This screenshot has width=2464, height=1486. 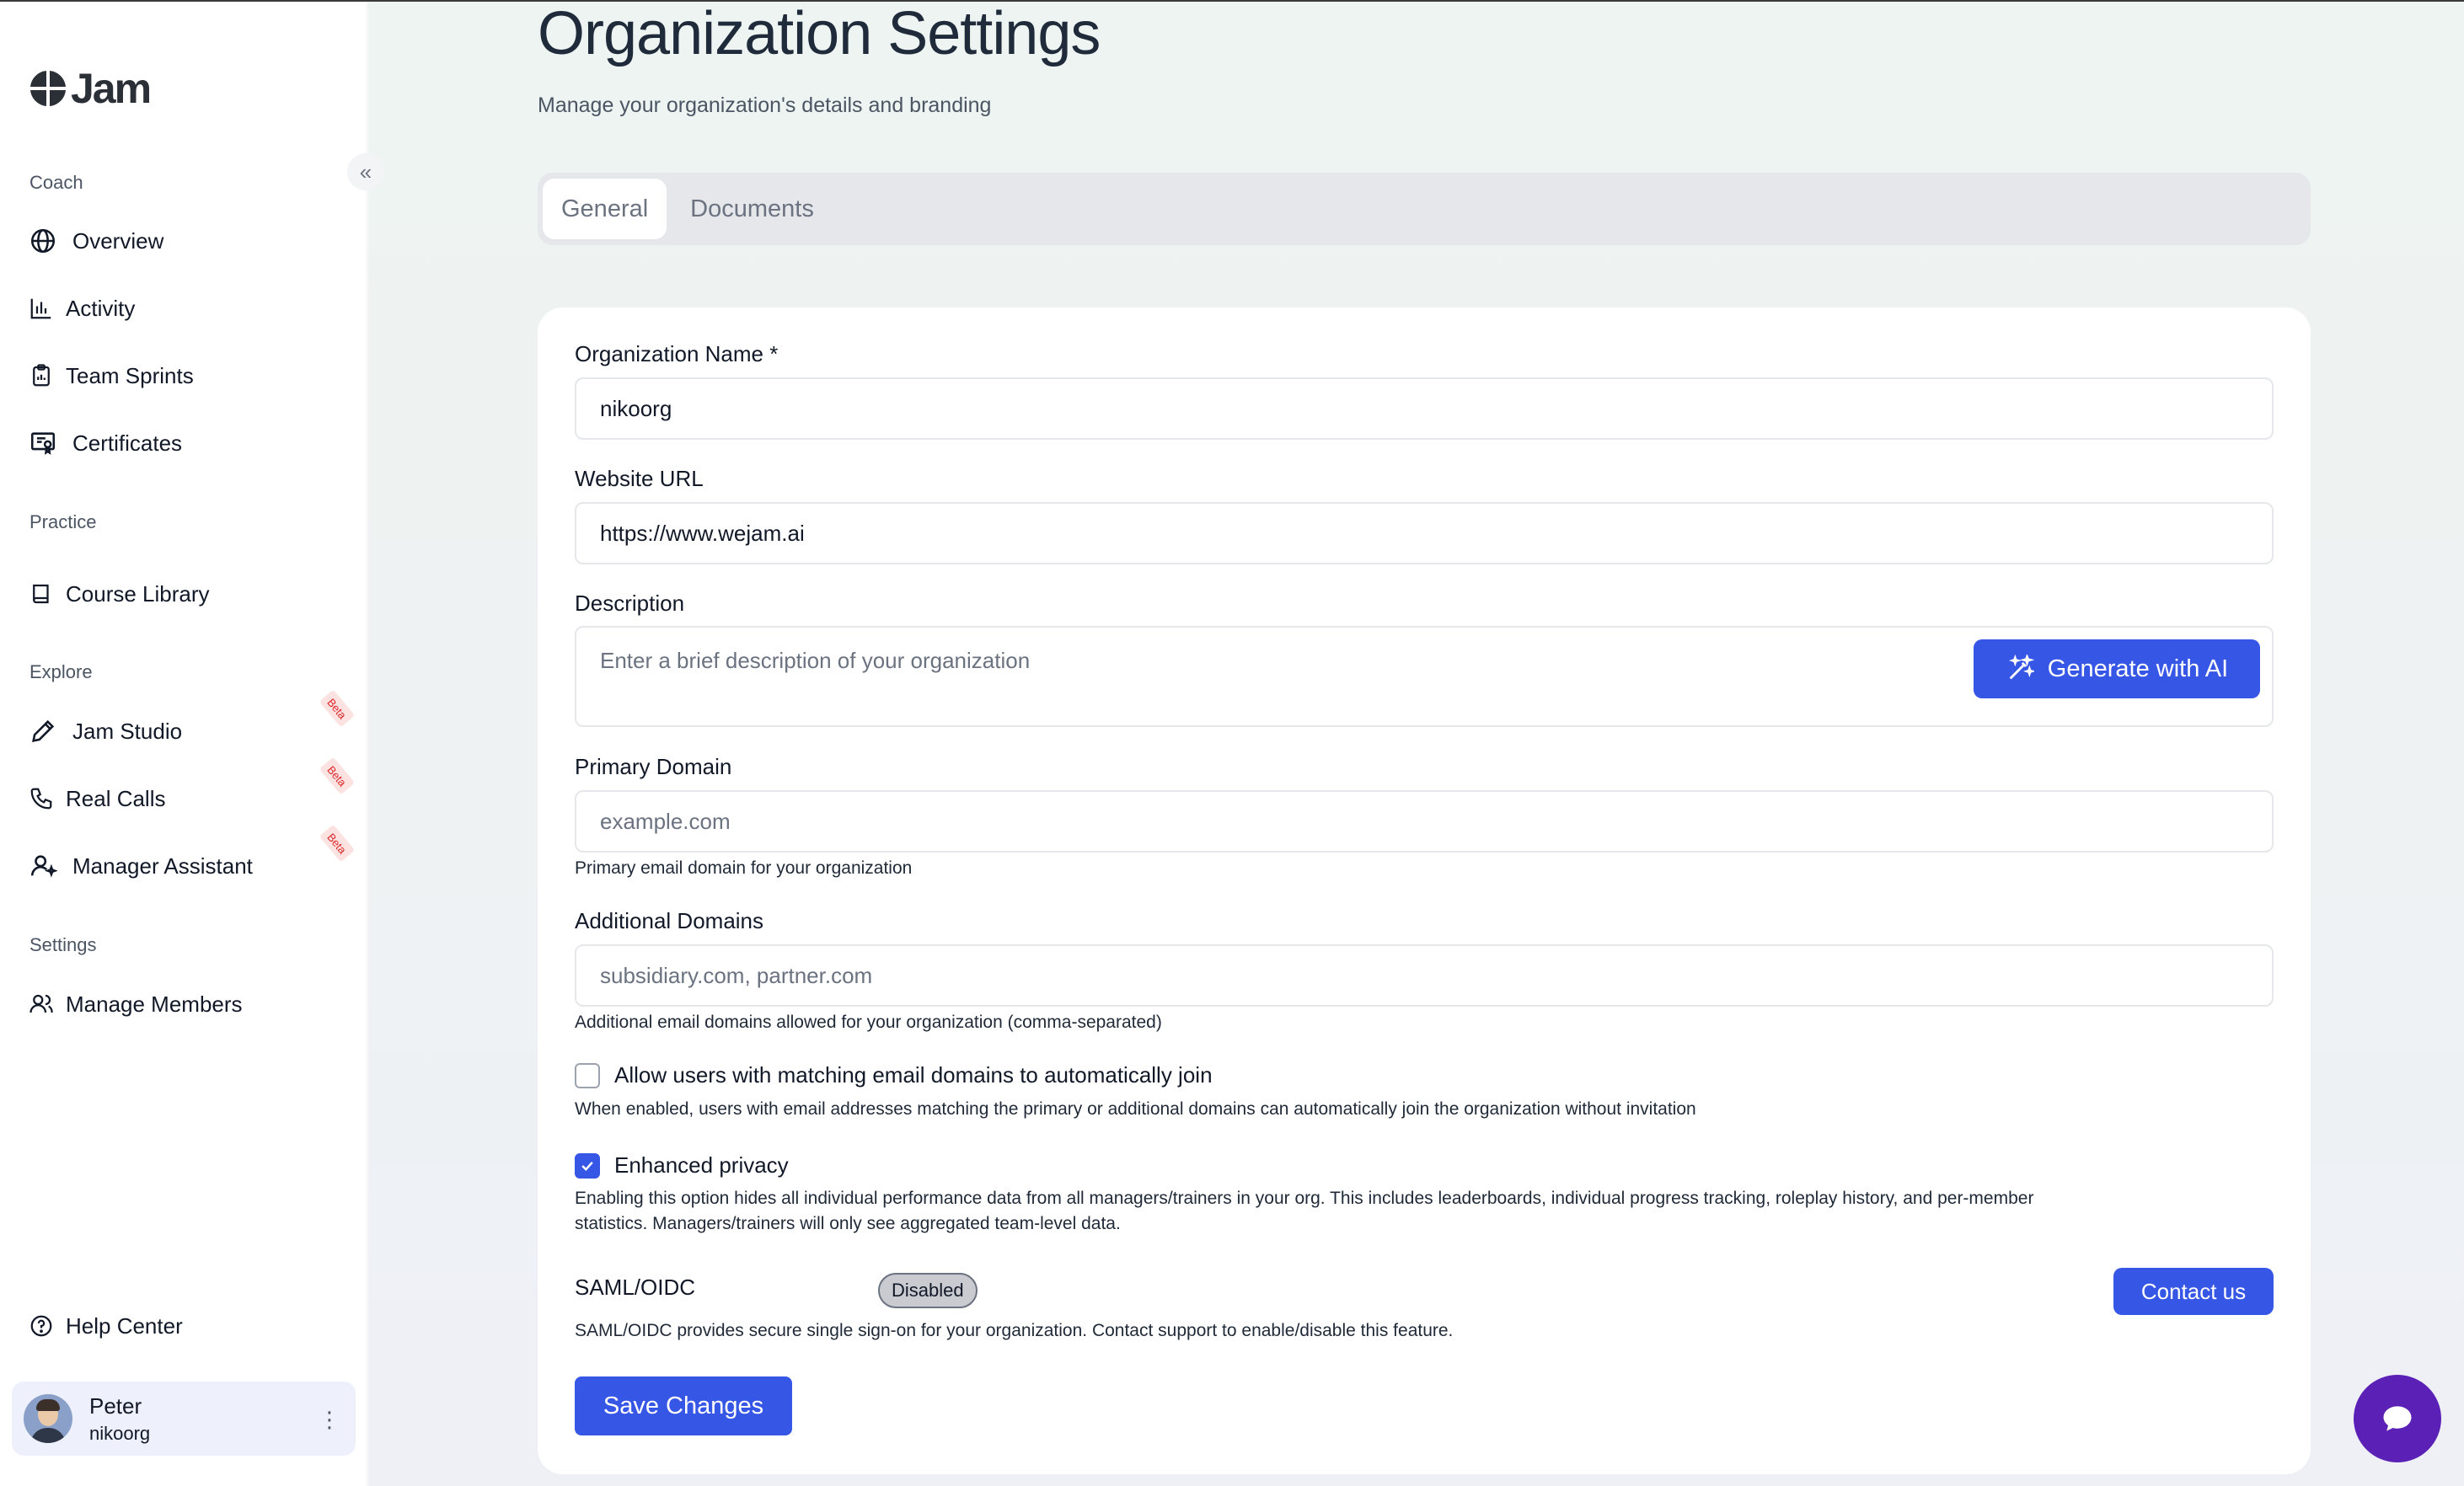 I want to click on sidebar-item-label: Manager Assistant, so click(x=163, y=866).